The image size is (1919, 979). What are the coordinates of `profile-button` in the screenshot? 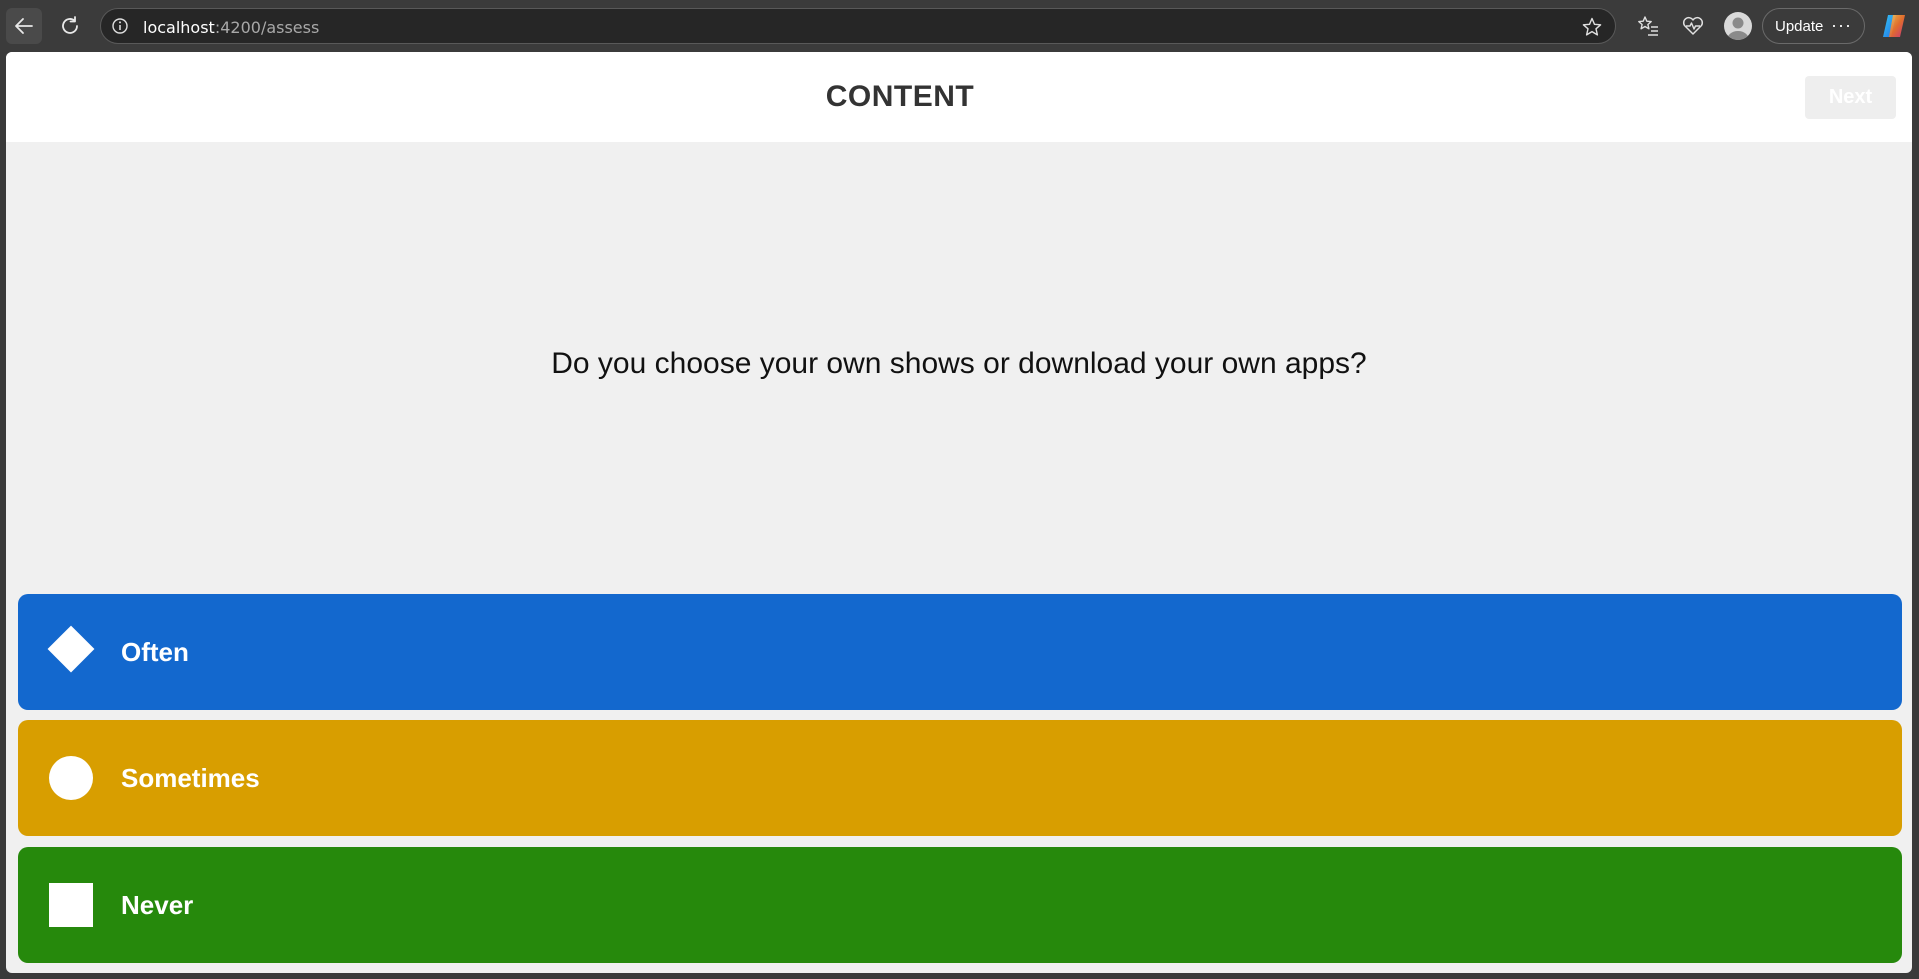 It's located at (1738, 26).